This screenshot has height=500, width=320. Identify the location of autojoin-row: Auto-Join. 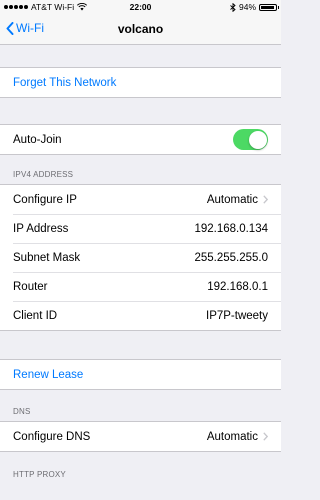
(140, 139).